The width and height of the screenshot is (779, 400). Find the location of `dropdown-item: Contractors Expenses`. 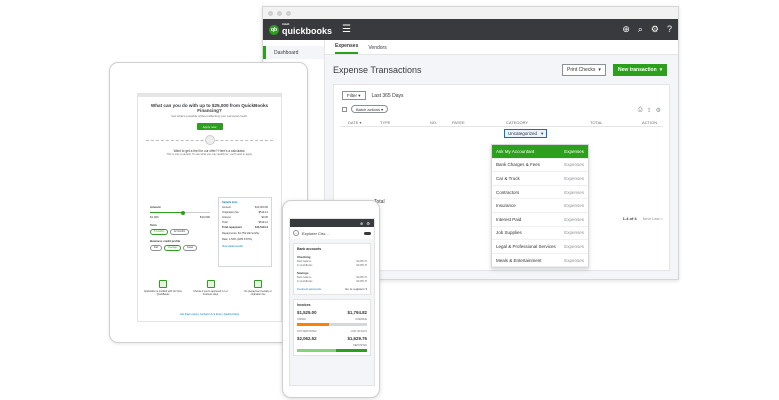

dropdown-item: Contractors Expenses is located at coordinates (540, 193).